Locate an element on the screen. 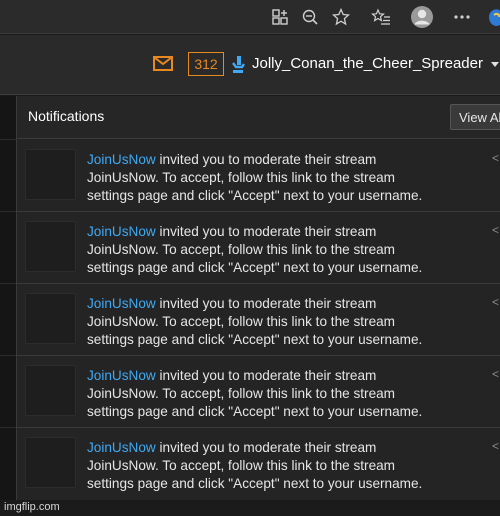 The image size is (500, 516). more-options-icon is located at coordinates (462, 17).